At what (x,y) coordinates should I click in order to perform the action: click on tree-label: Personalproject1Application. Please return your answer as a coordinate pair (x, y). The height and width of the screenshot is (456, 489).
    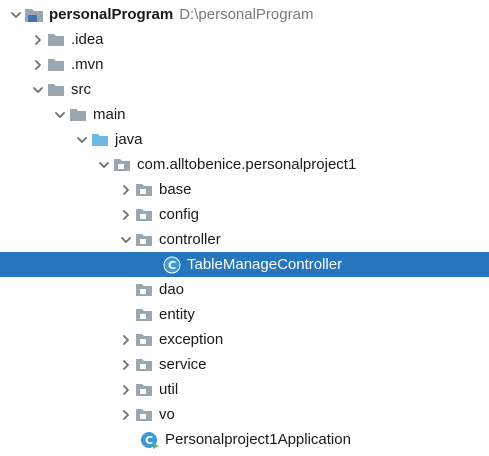
    Looking at the image, I should click on (258, 439).